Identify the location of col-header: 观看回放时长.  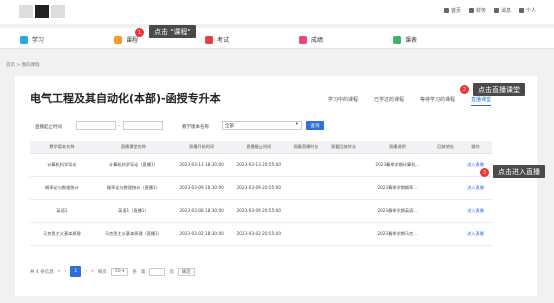
(343, 147).